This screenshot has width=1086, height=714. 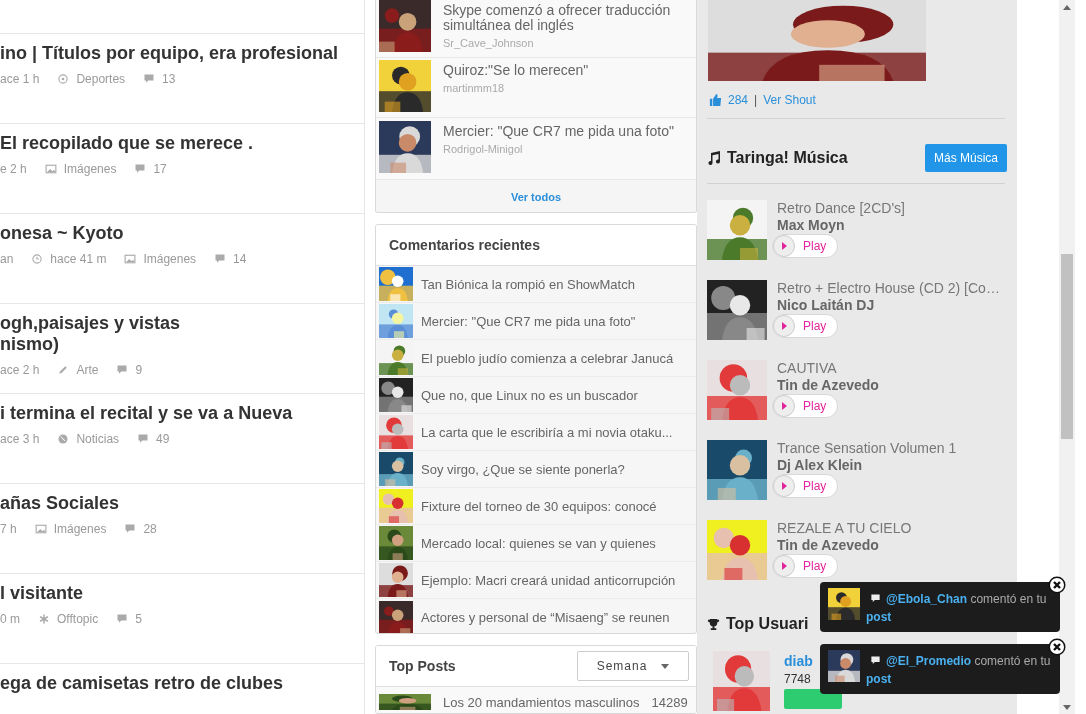 I want to click on ball-icon, so click(x=63, y=79).